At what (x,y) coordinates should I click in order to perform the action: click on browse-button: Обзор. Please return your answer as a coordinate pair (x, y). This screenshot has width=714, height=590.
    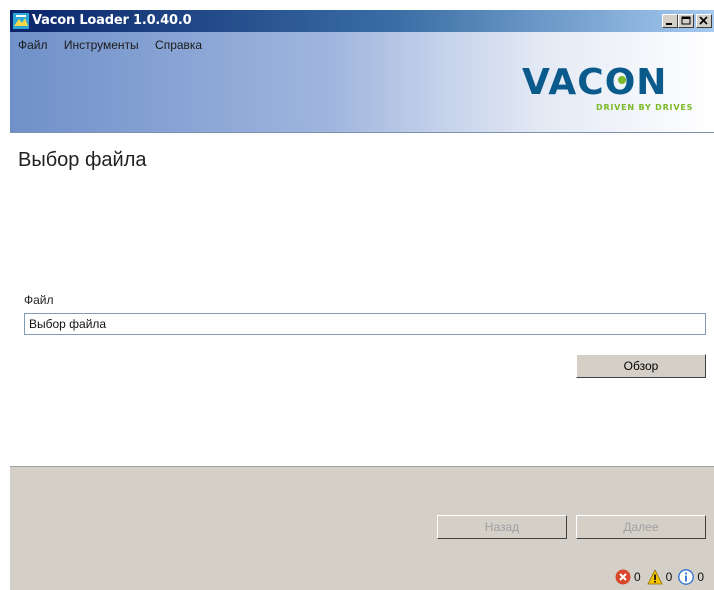
    Looking at the image, I should click on (641, 366).